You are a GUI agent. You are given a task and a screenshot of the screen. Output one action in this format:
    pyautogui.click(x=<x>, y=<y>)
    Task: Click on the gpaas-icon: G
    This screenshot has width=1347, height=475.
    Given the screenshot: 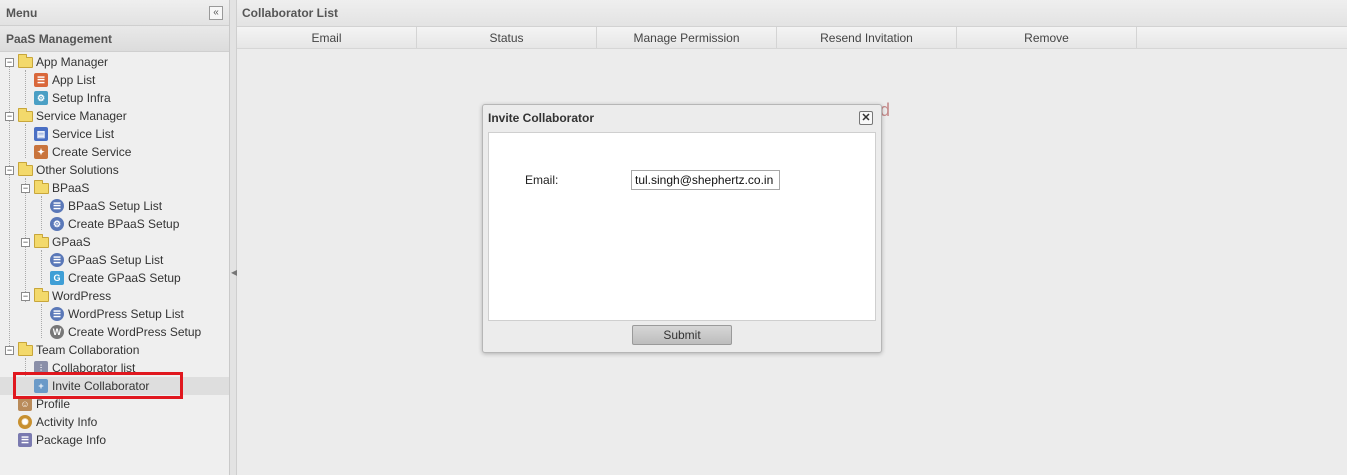 What is the action you would take?
    pyautogui.click(x=57, y=278)
    